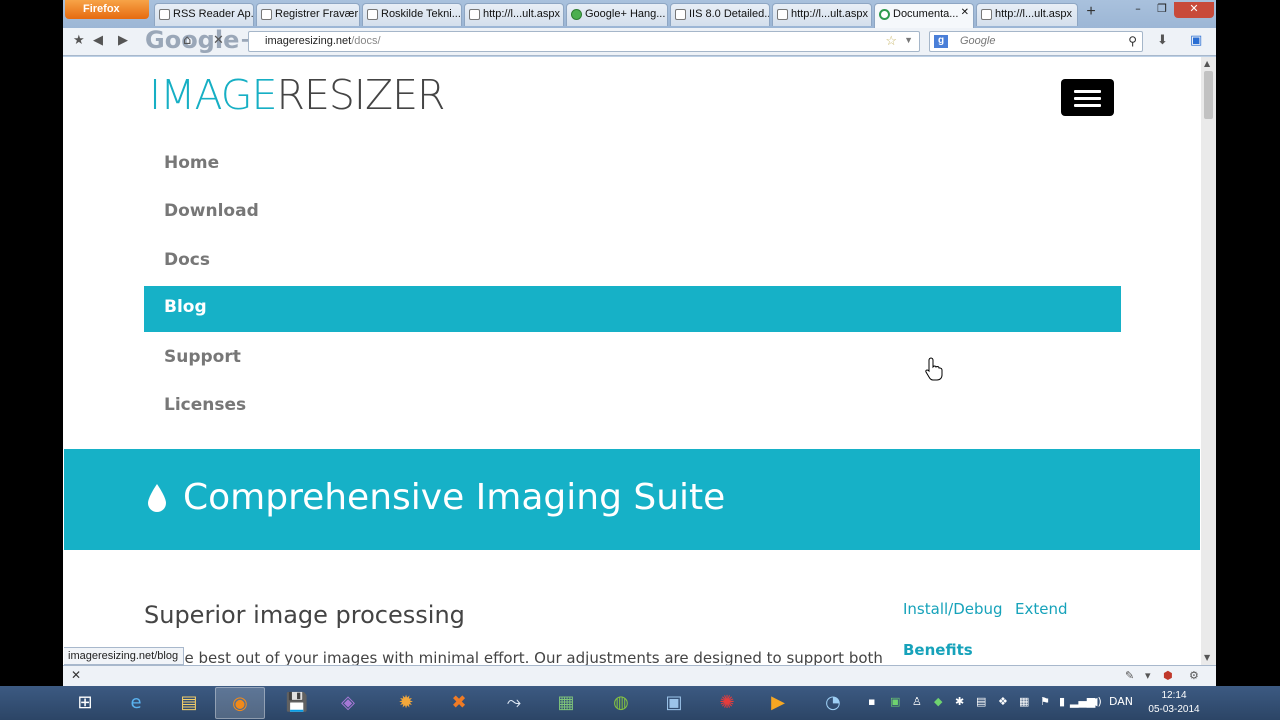 This screenshot has height=720, width=1280. I want to click on scrollbar-thumb, so click(1208, 95).